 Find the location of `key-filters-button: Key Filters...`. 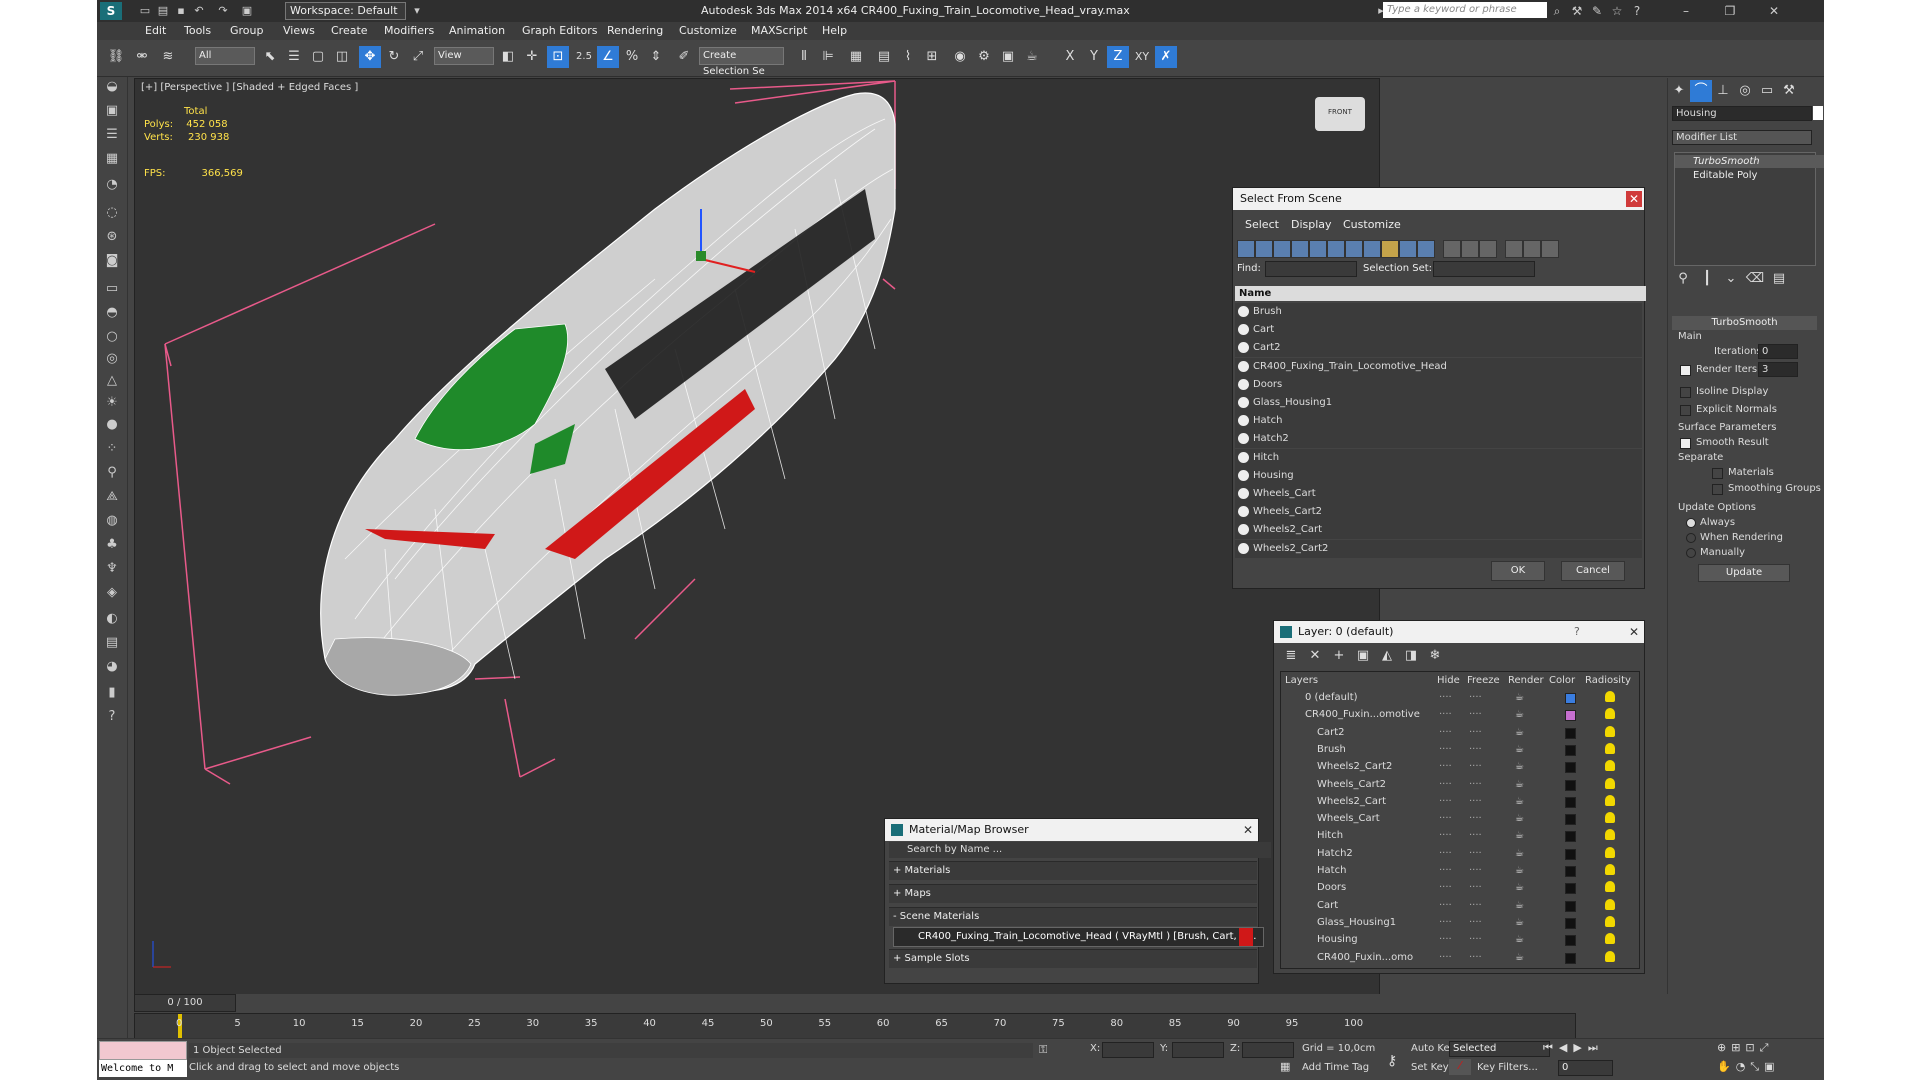

key-filters-button: Key Filters... is located at coordinates (1507, 1067).